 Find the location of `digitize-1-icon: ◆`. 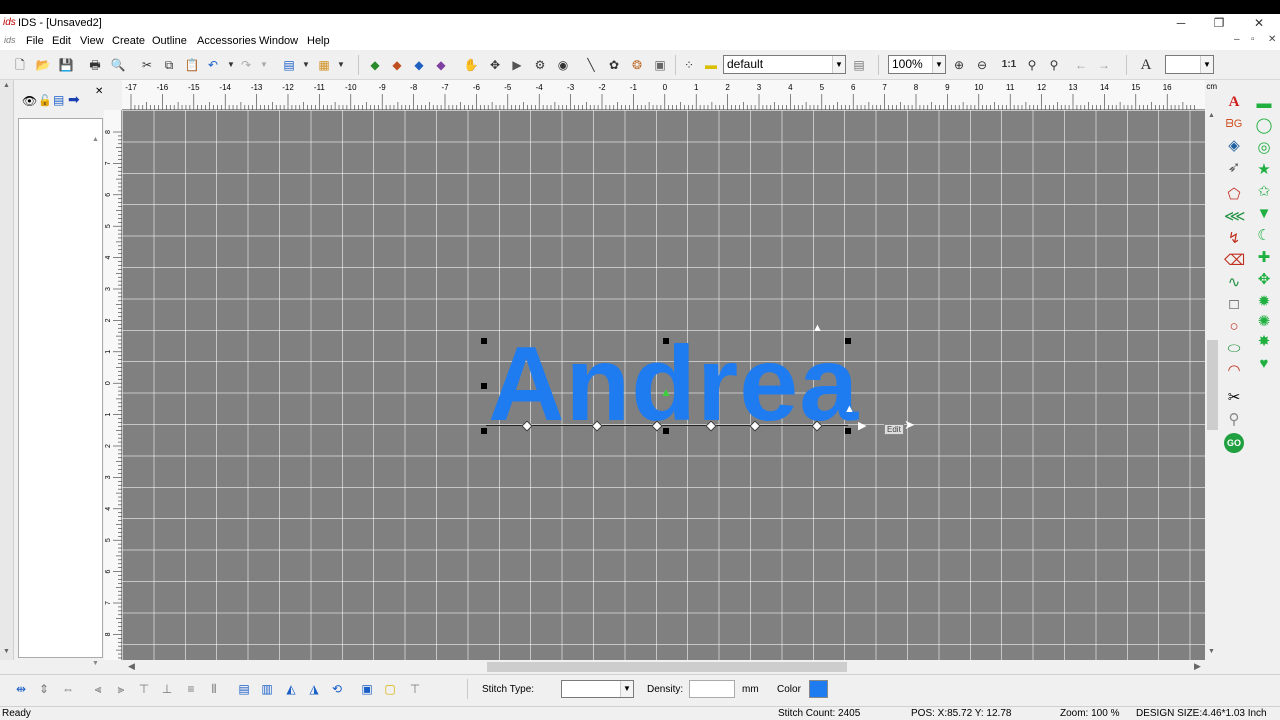

digitize-1-icon: ◆ is located at coordinates (375, 65).